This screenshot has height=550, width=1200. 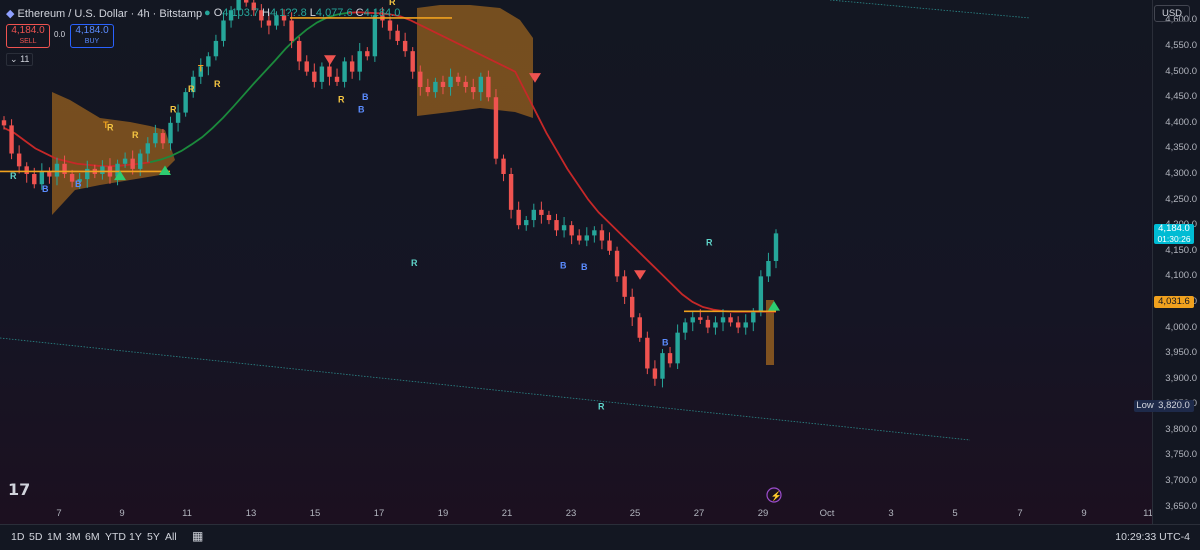 What do you see at coordinates (28, 36) in the screenshot?
I see `sell-button: 4,184.0 SELL` at bounding box center [28, 36].